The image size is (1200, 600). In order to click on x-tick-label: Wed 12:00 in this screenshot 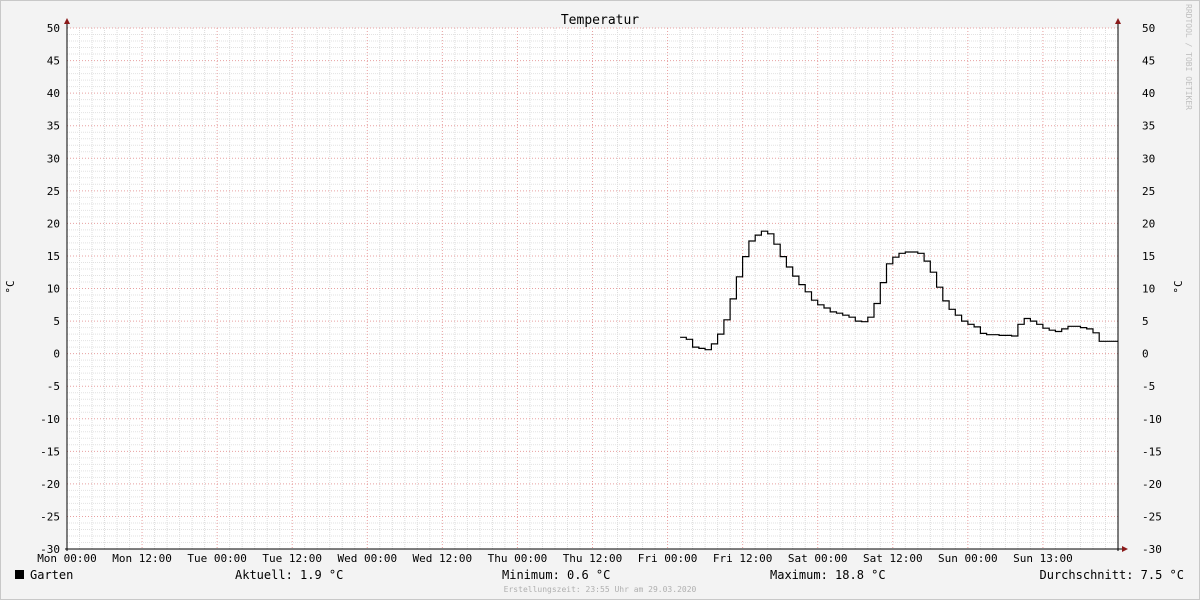, I will do `click(443, 558)`.